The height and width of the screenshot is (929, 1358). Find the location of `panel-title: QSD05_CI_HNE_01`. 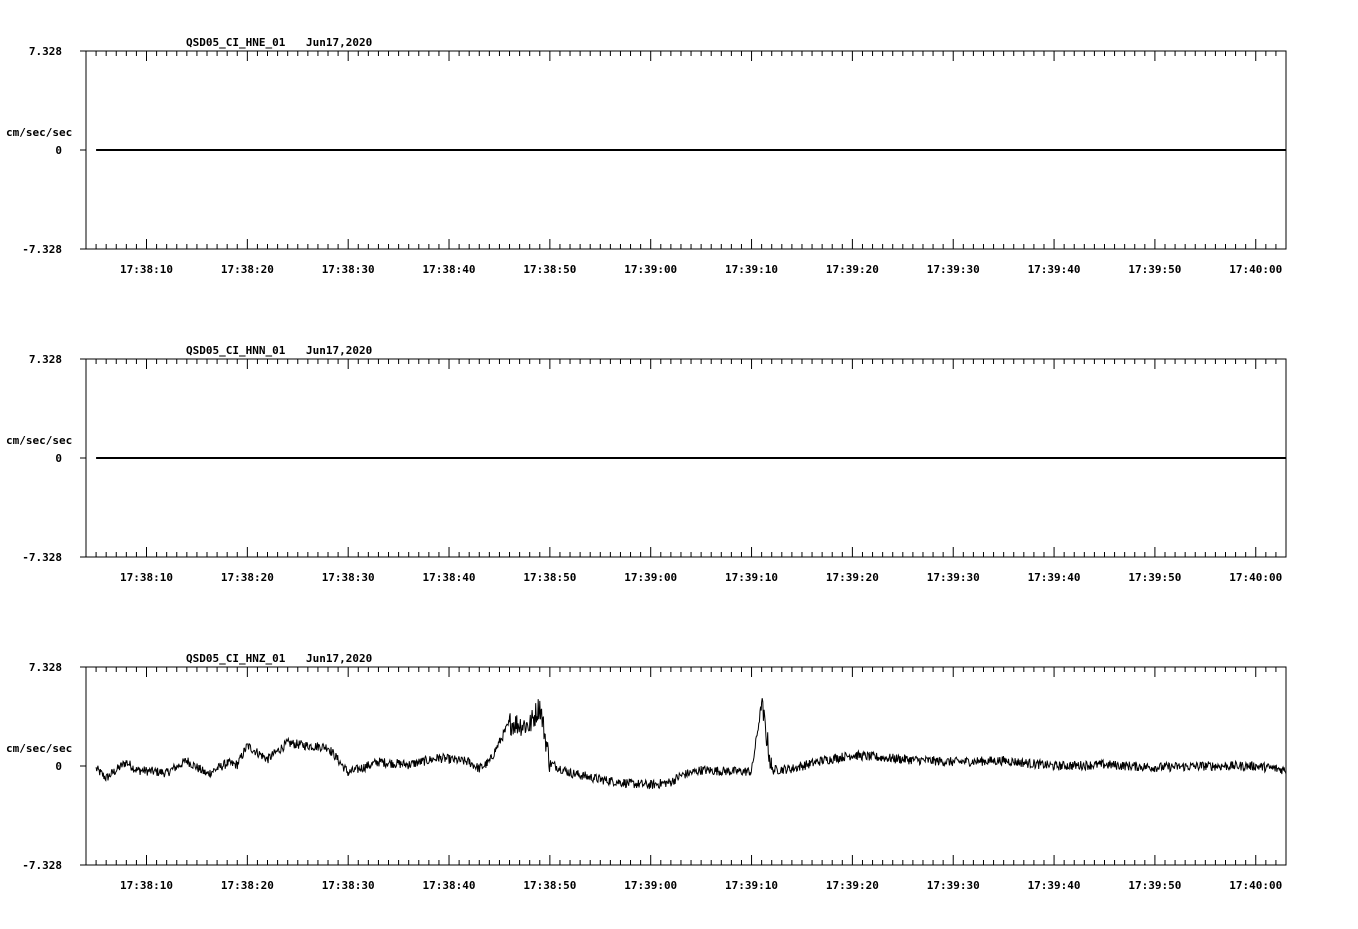

panel-title: QSD05_CI_HNE_01 is located at coordinates (236, 42).